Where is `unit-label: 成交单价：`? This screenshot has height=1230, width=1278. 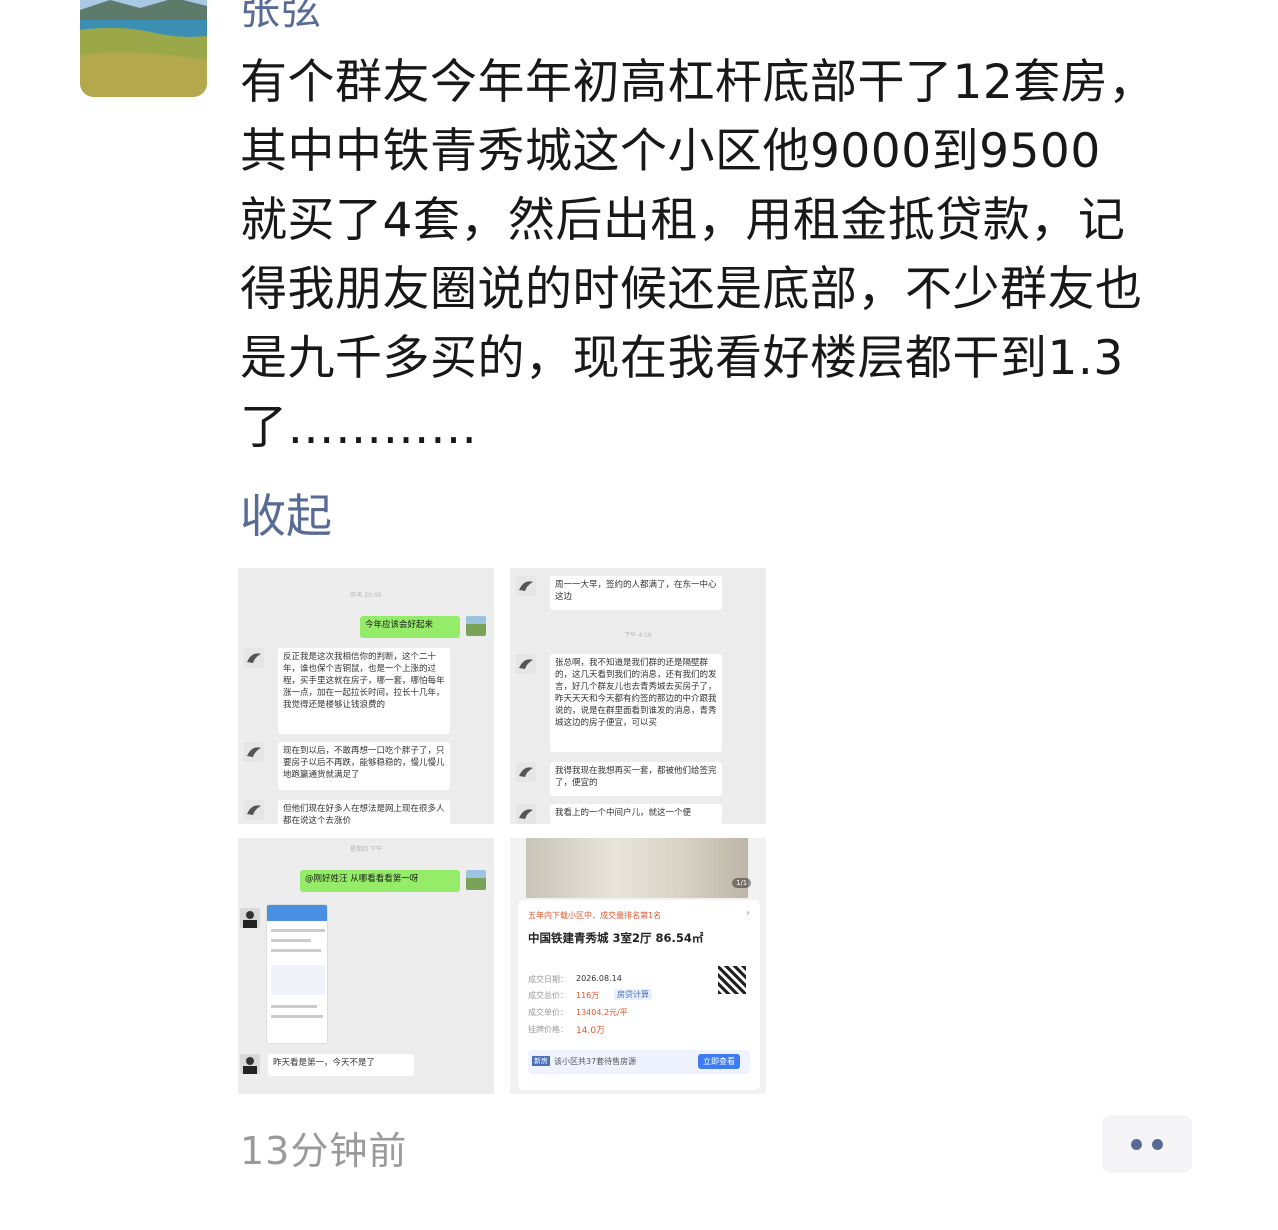 unit-label: 成交单价： is located at coordinates (548, 1012).